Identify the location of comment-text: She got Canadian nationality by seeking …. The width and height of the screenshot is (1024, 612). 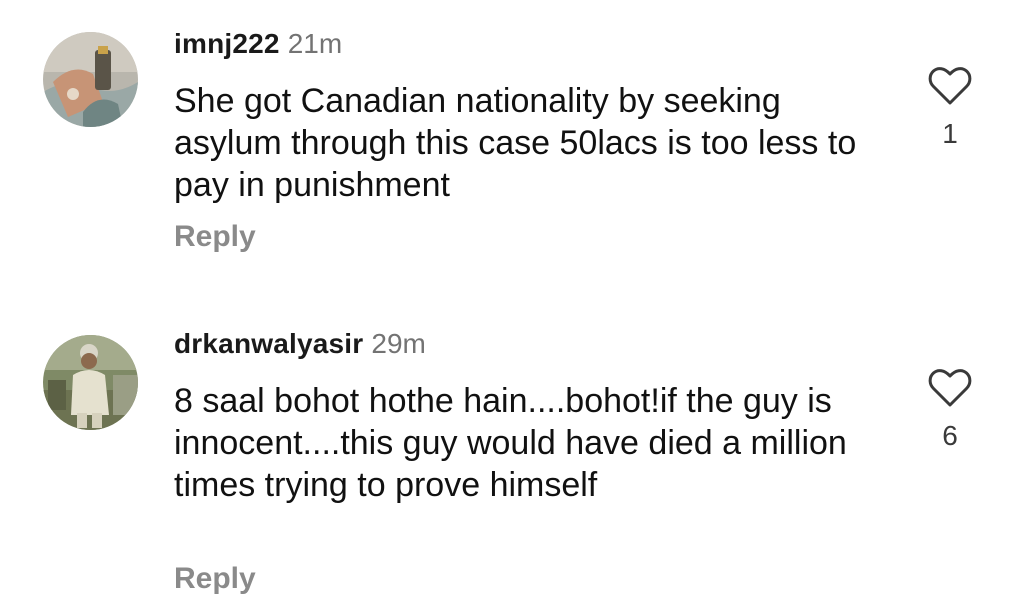
(515, 143).